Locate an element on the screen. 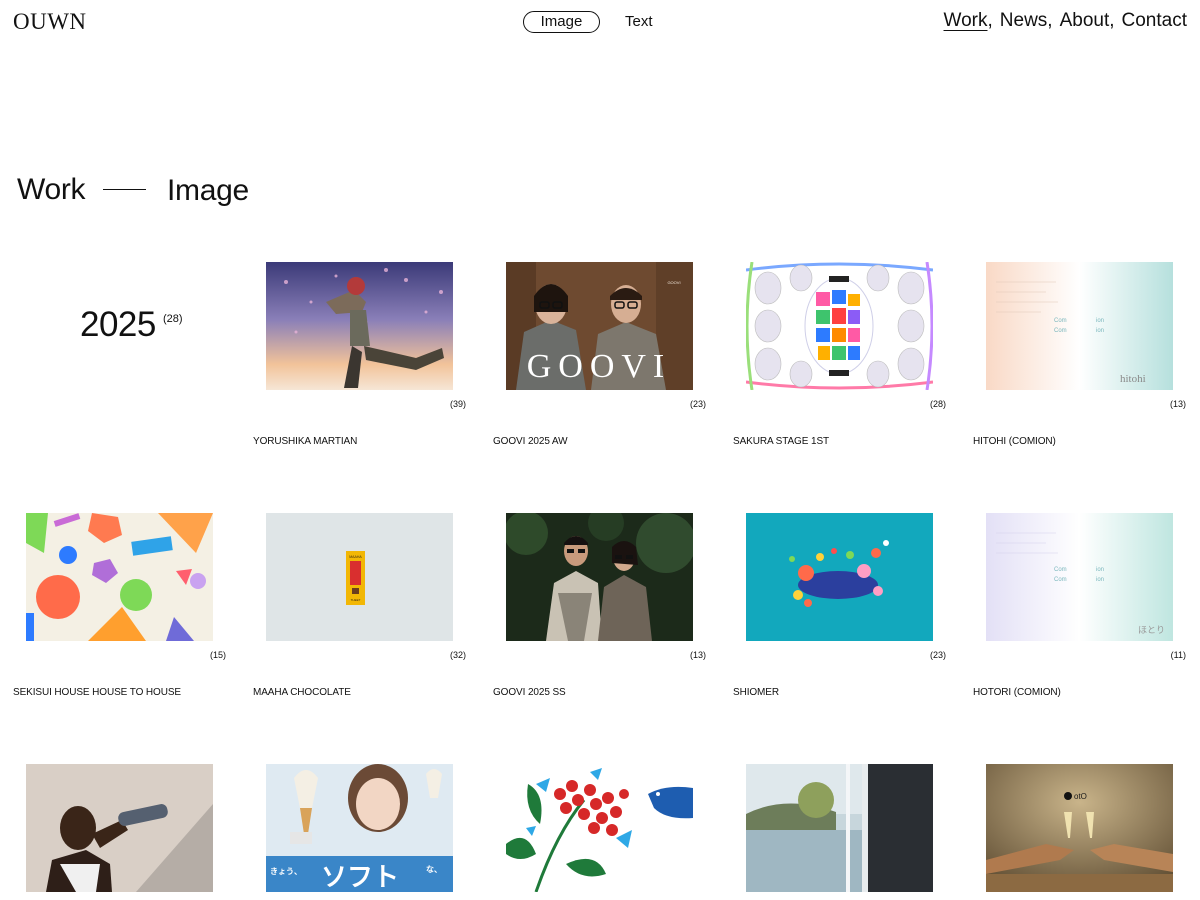 The height and width of the screenshot is (900, 1200). couple-outdoor-photo-icon is located at coordinates (599, 577).